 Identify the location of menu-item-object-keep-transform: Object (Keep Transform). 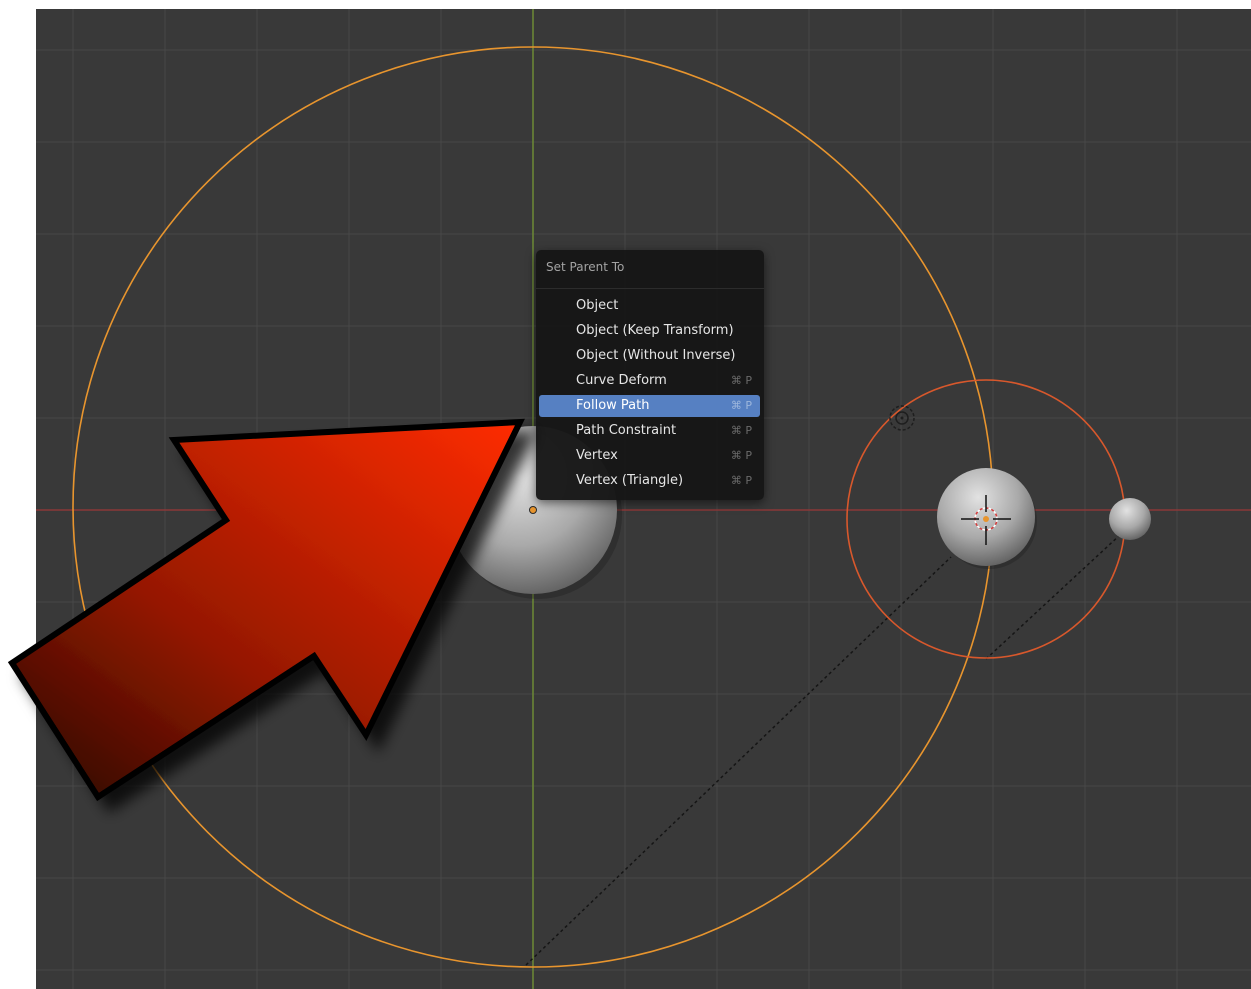
(649, 331).